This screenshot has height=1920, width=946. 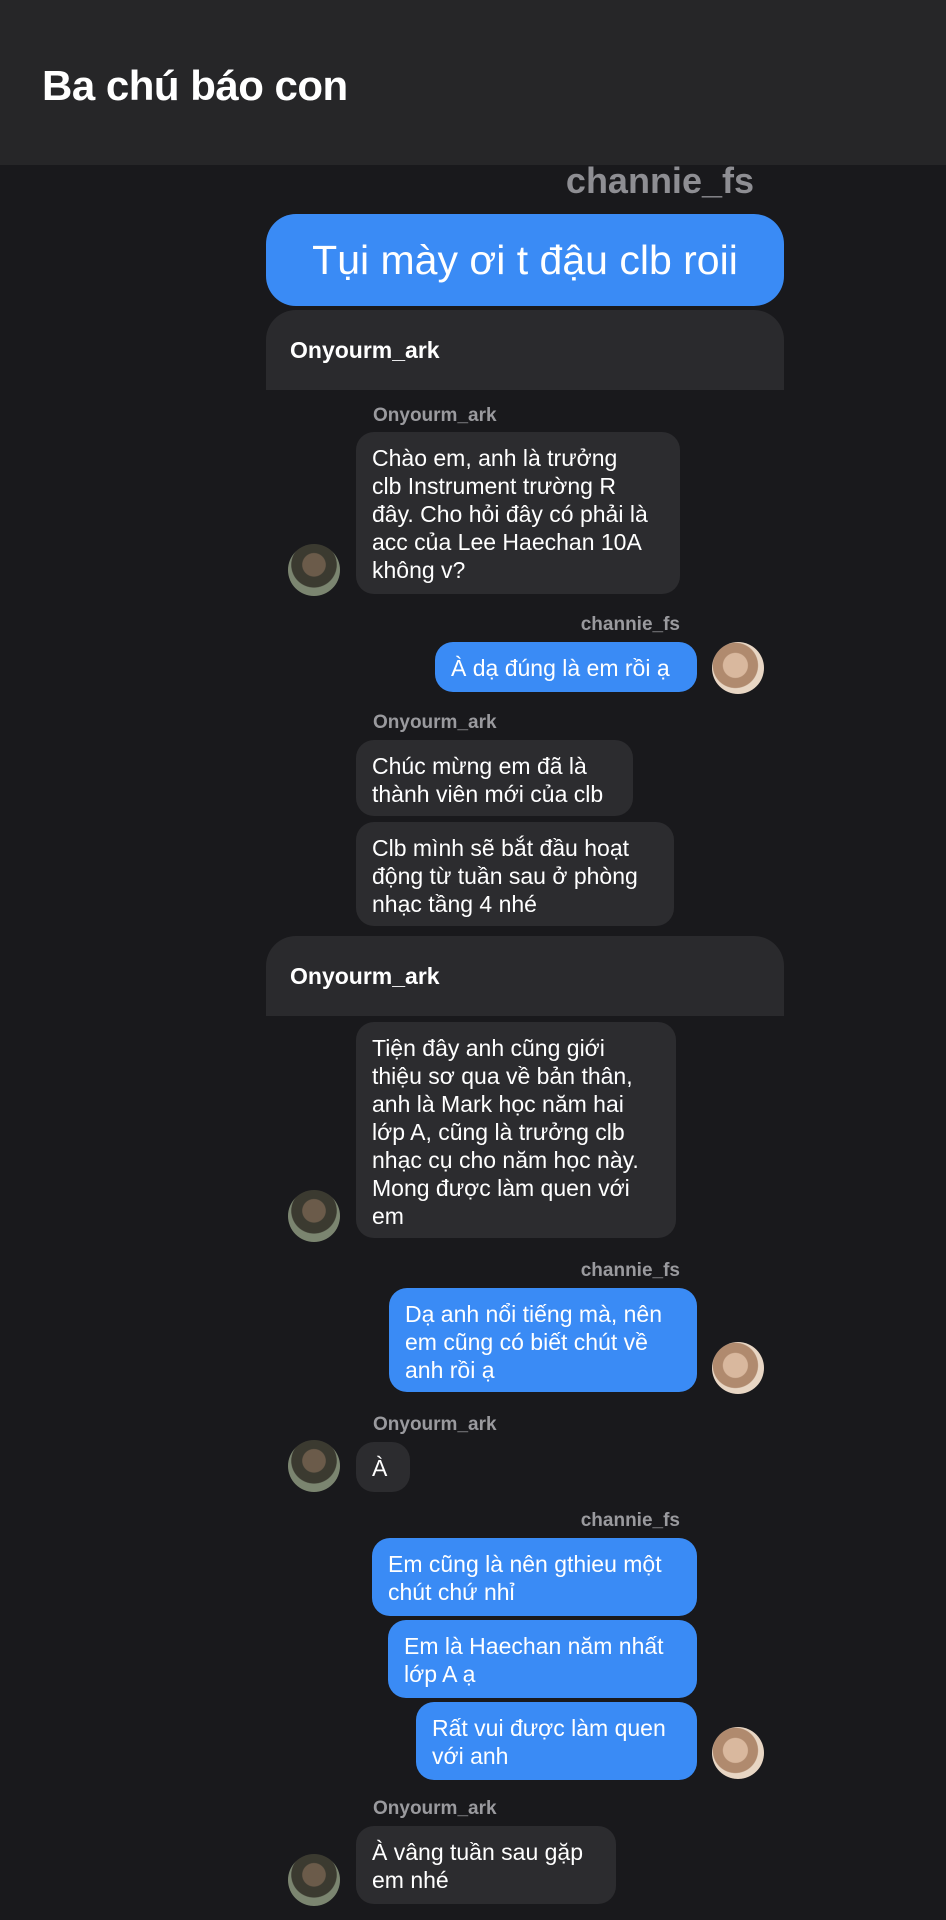 What do you see at coordinates (525, 260) in the screenshot?
I see `outgoing-message: Tụi mày ơi t đậu clb roii` at bounding box center [525, 260].